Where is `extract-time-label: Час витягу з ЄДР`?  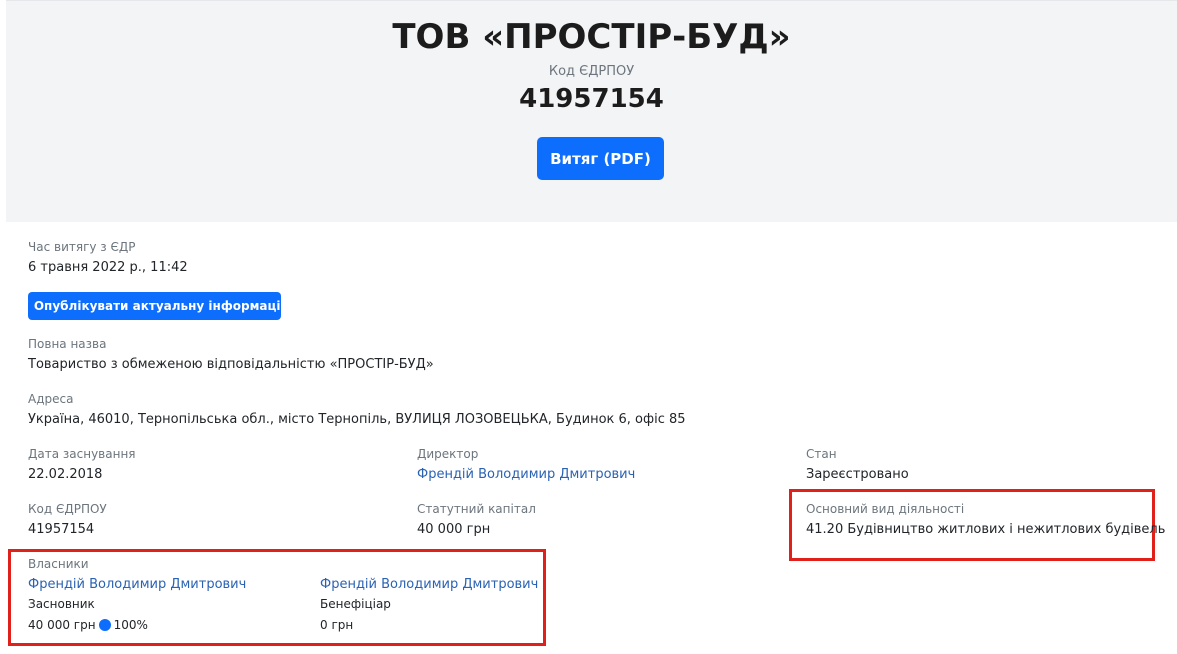
extract-time-label: Час витягу з ЄДР is located at coordinates (82, 247).